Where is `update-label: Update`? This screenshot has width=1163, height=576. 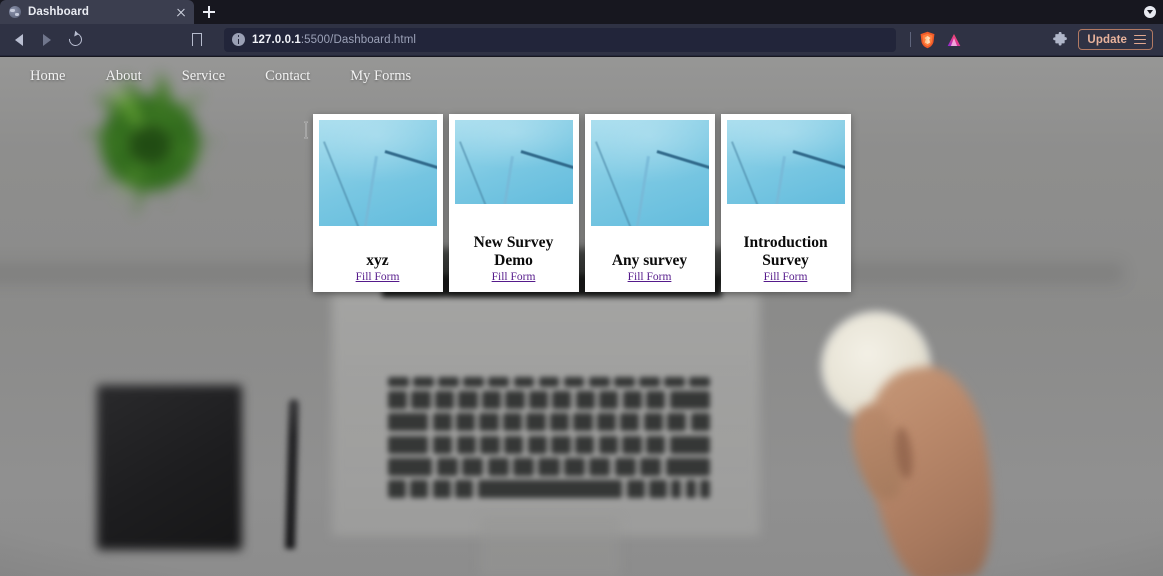
update-label: Update is located at coordinates (1107, 39).